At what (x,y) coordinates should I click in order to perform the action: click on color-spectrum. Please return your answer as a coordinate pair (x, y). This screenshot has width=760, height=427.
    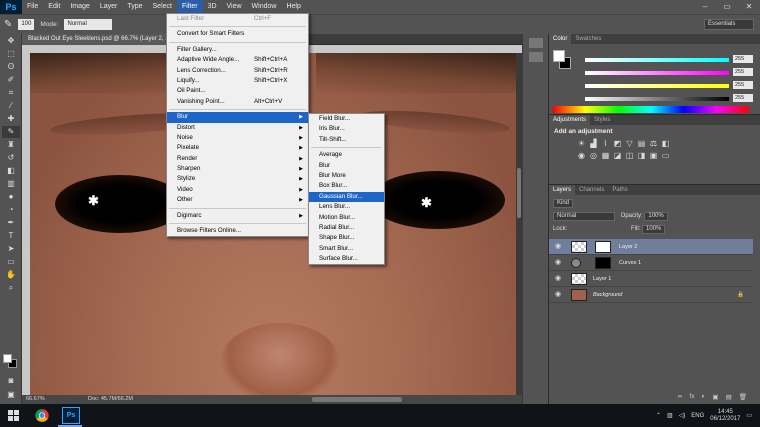
    Looking at the image, I should click on (651, 109).